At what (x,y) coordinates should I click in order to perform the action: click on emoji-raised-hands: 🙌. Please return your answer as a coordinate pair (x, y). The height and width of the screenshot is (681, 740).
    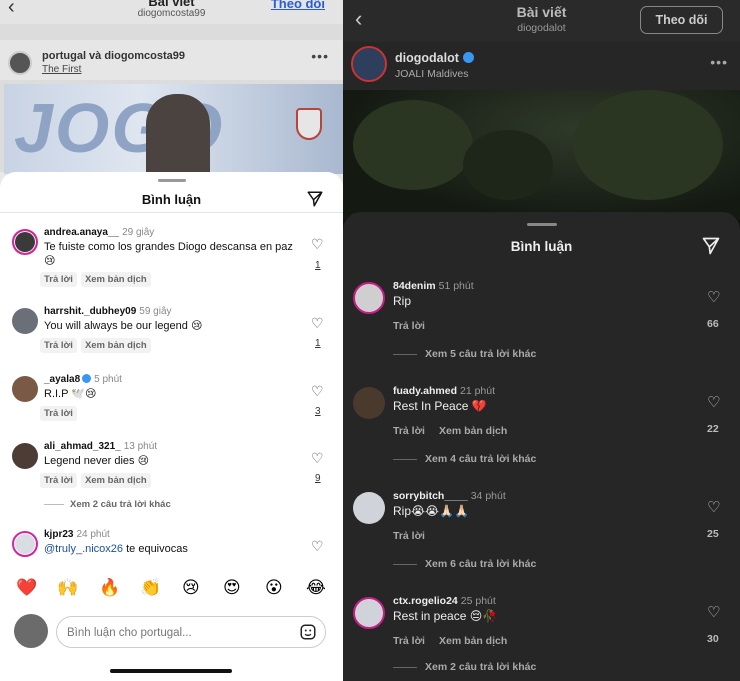
    Looking at the image, I should click on (67, 588).